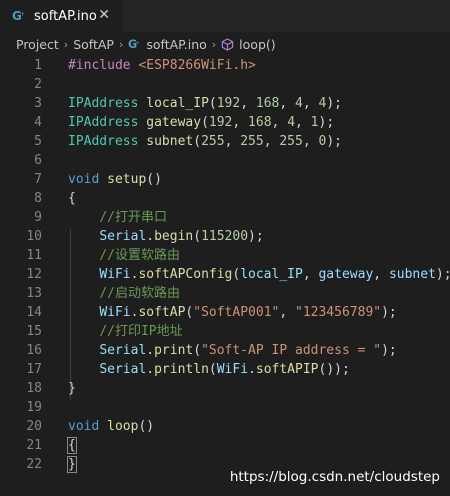 This screenshot has width=450, height=496. What do you see at coordinates (125, 331) in the screenshot?
I see `code-text: //打印IP地址` at bounding box center [125, 331].